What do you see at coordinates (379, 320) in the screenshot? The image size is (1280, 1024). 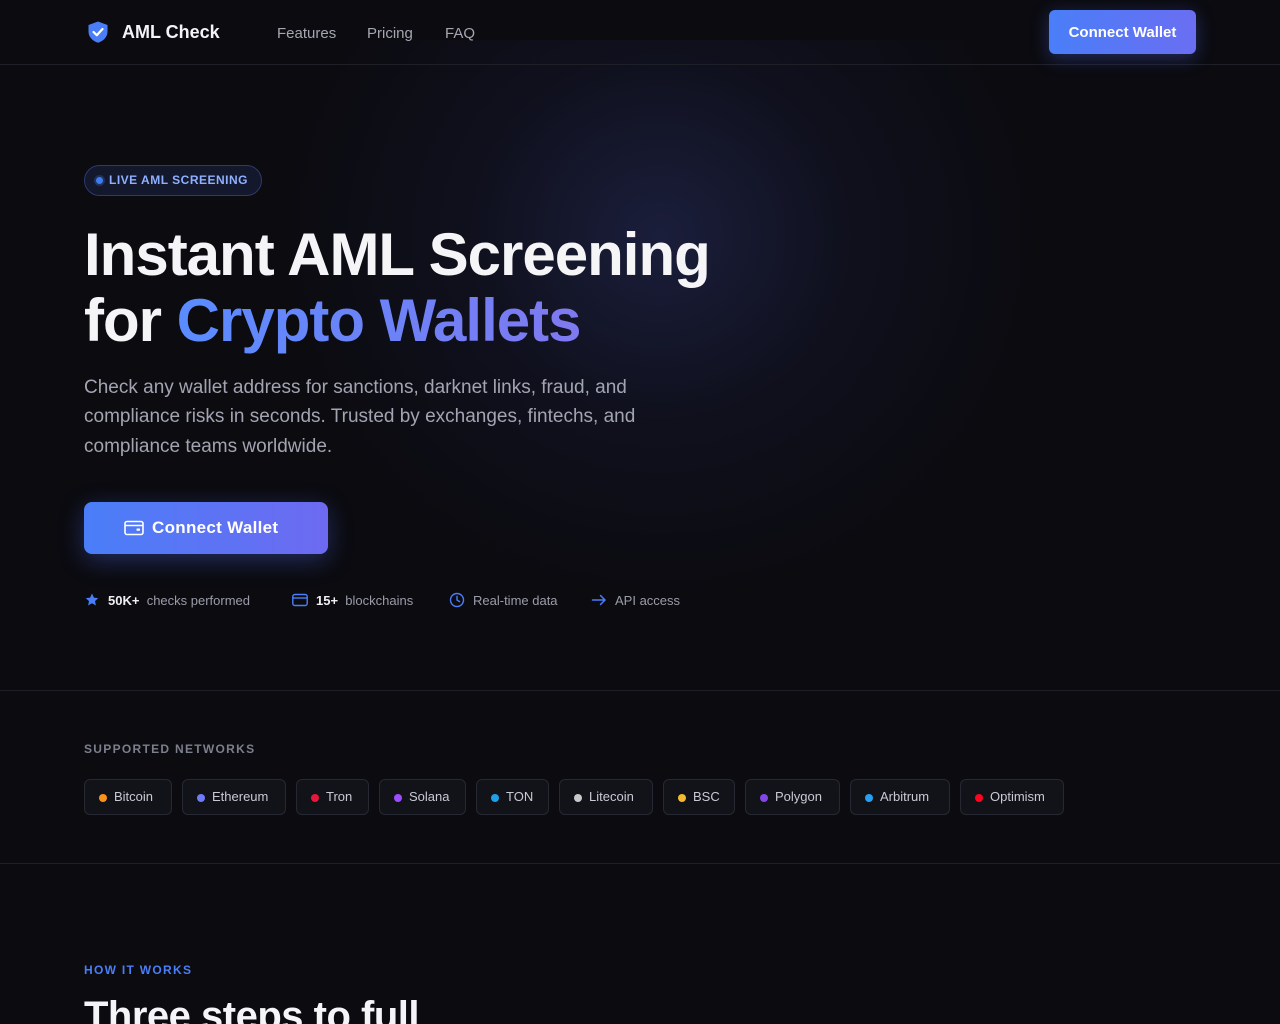 I see `hero-title-highlight: Crypto Wallets` at bounding box center [379, 320].